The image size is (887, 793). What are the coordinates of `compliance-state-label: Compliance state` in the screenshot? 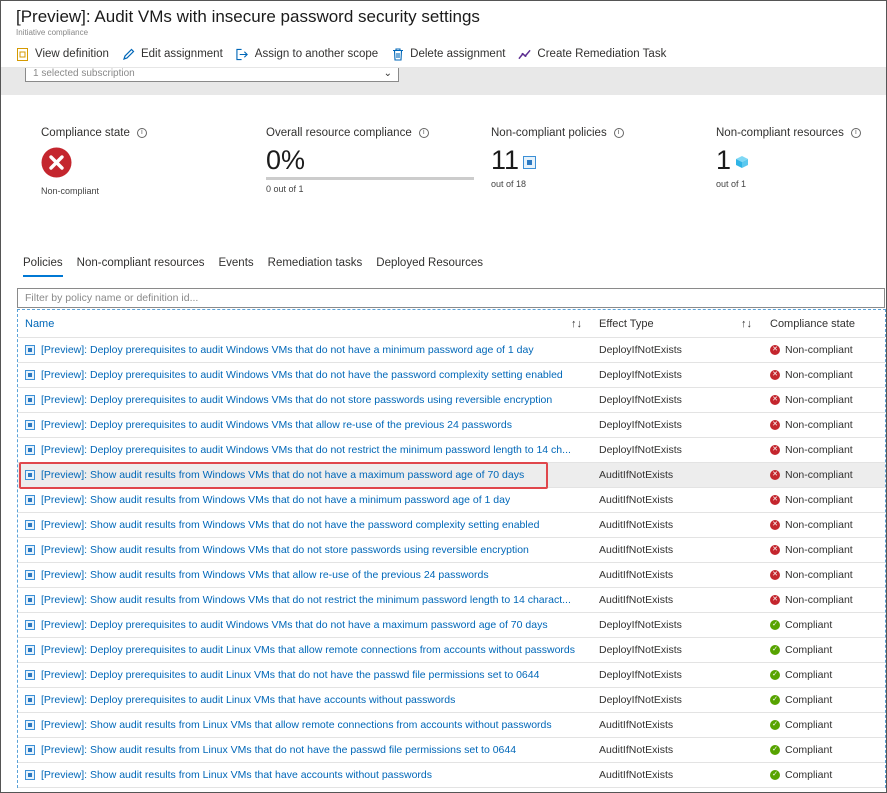 It's located at (85, 133).